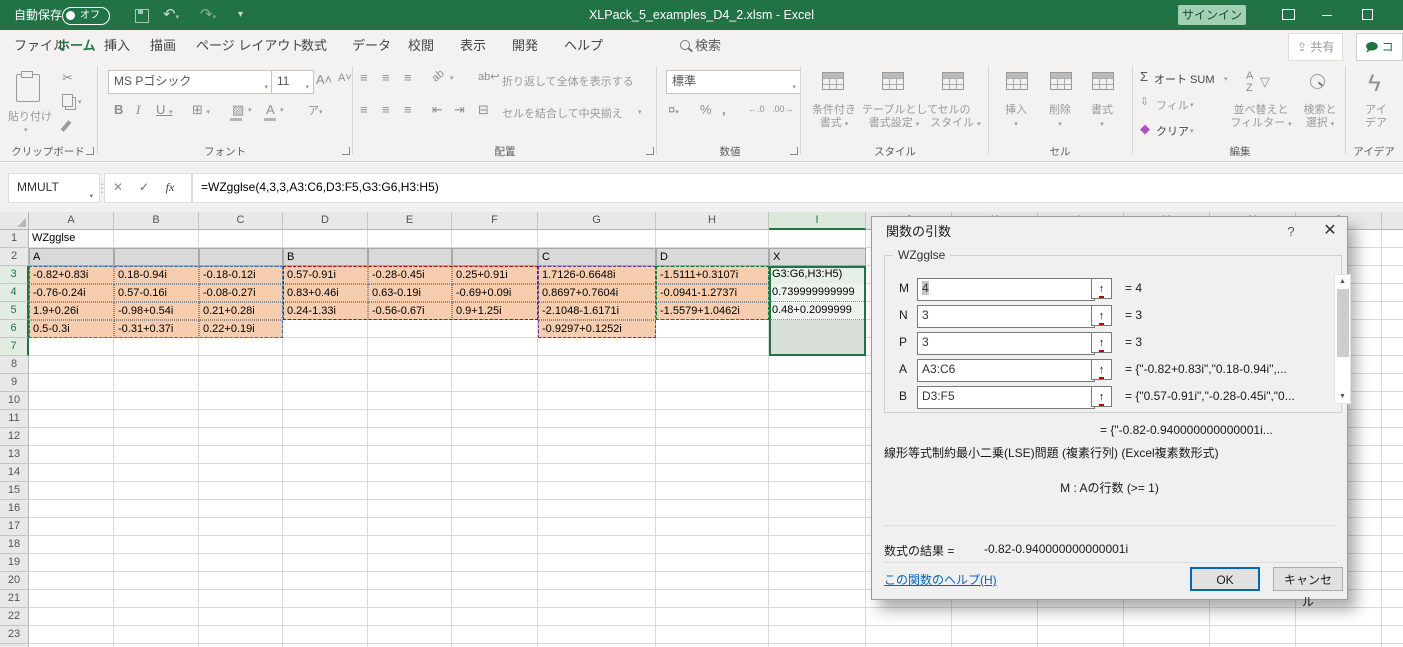  I want to click on merge-center-icon: ⊟, so click(483, 110).